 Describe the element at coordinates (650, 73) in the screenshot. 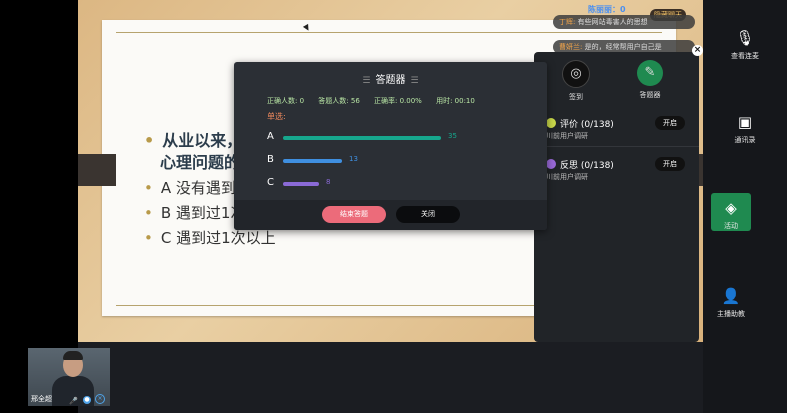

I see `answer-tool-icon: ✎` at that location.